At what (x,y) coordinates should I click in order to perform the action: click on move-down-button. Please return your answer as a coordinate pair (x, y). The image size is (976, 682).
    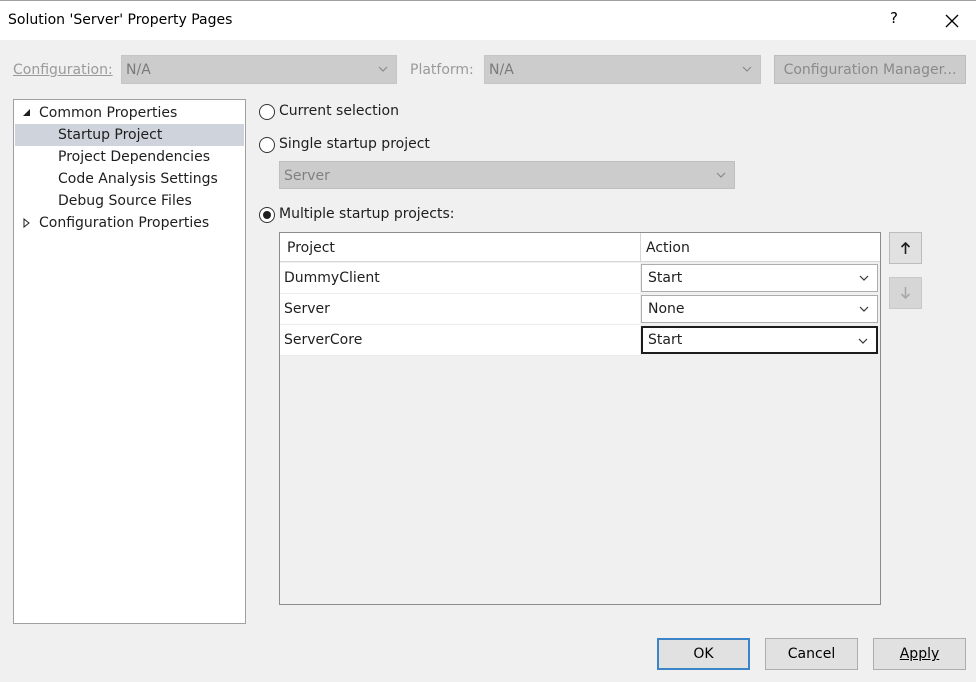
    Looking at the image, I should click on (905, 293).